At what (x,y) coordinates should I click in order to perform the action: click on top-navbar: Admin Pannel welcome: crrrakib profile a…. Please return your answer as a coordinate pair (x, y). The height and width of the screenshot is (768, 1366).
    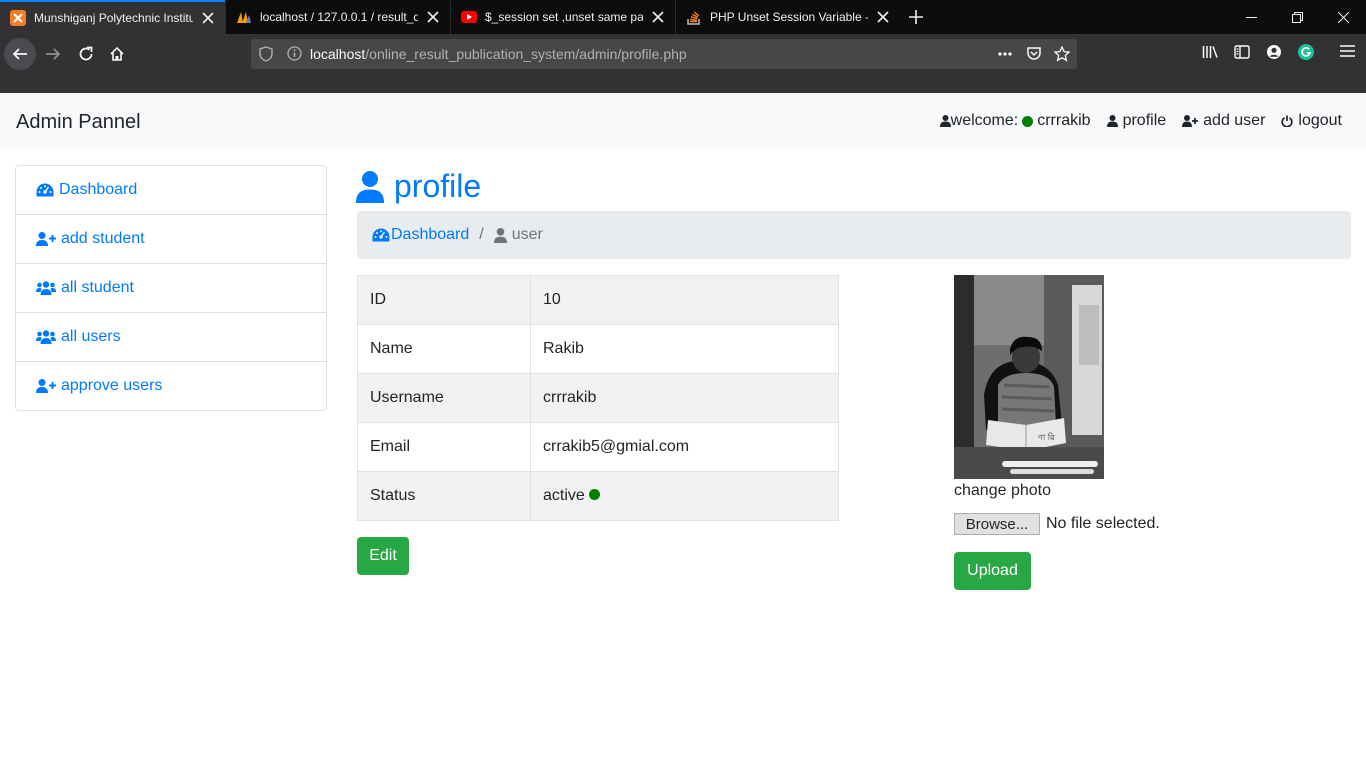
    Looking at the image, I should click on (683, 121).